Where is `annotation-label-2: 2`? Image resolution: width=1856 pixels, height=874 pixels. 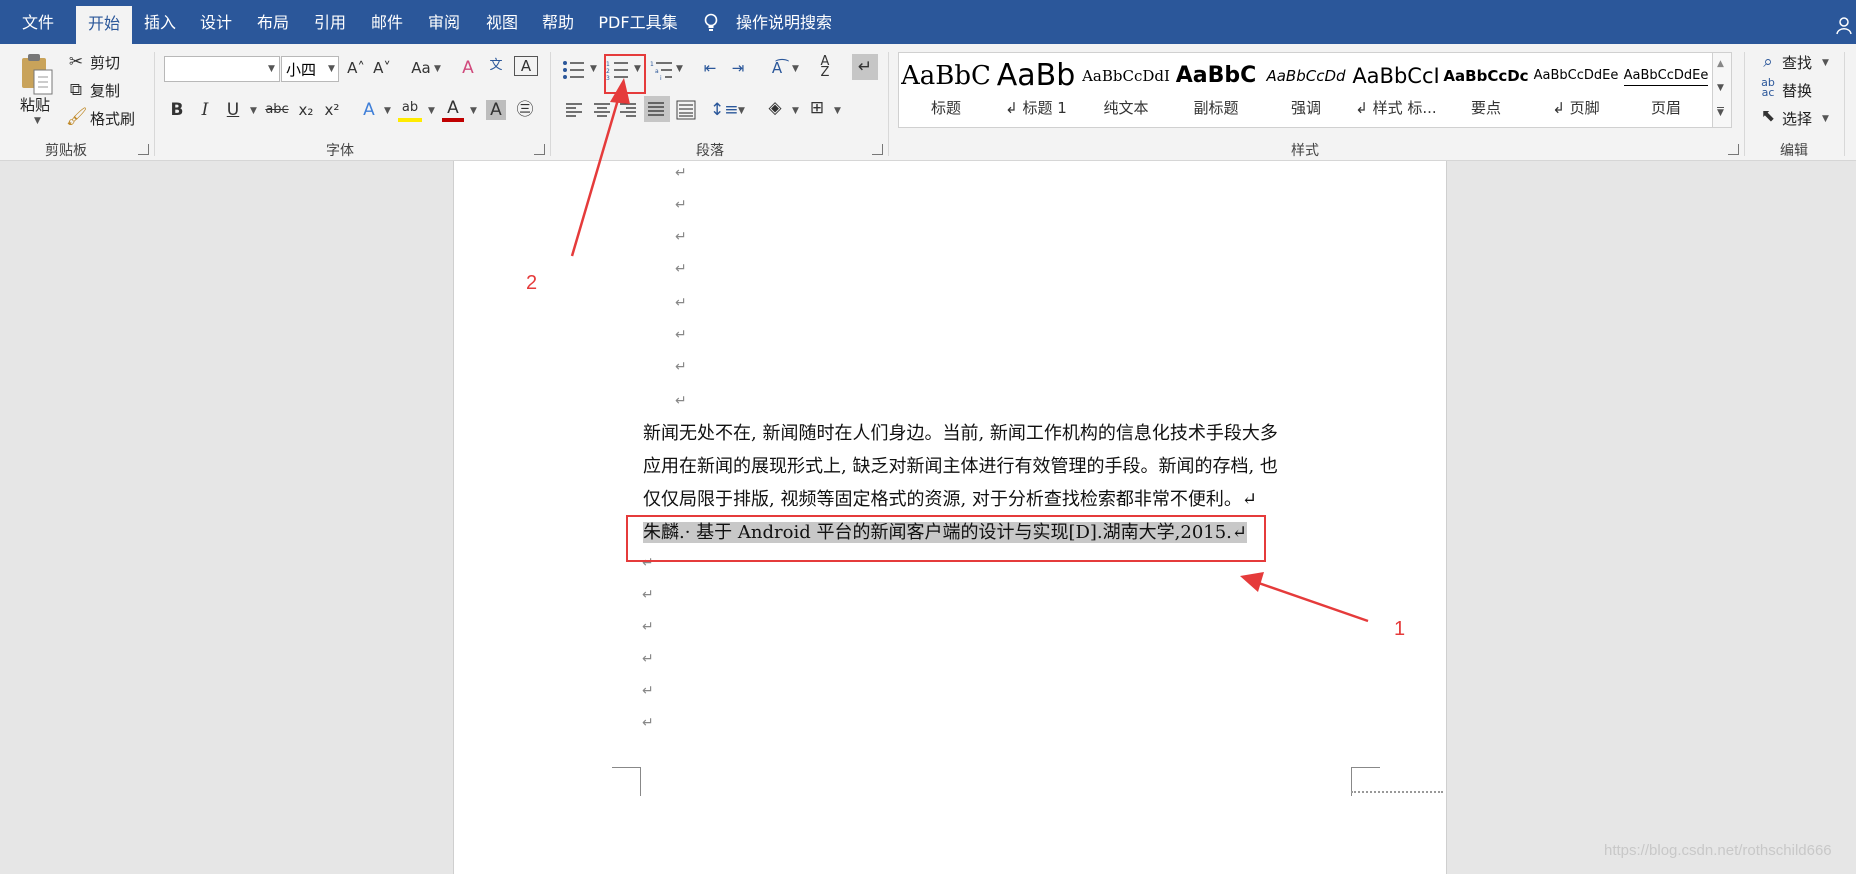 annotation-label-2: 2 is located at coordinates (532, 283).